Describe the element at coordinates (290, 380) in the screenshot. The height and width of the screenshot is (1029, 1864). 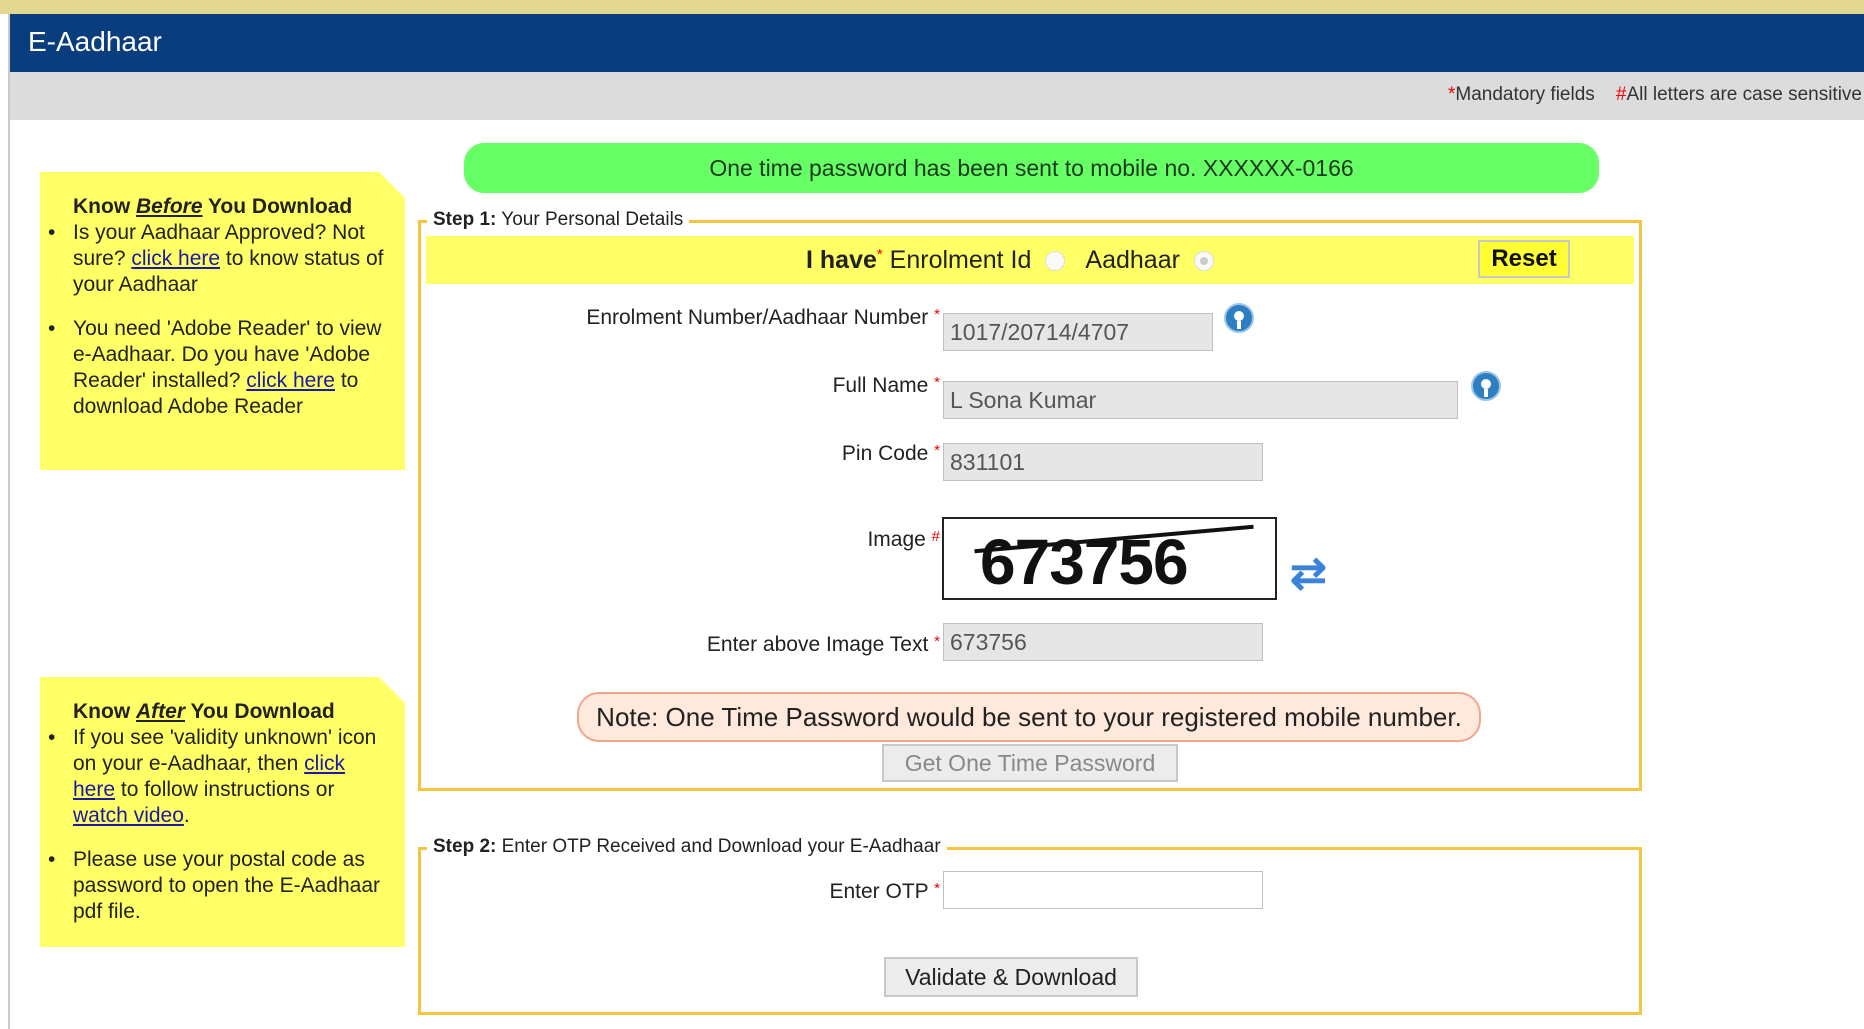
I see `adobe-download-link: click here` at that location.